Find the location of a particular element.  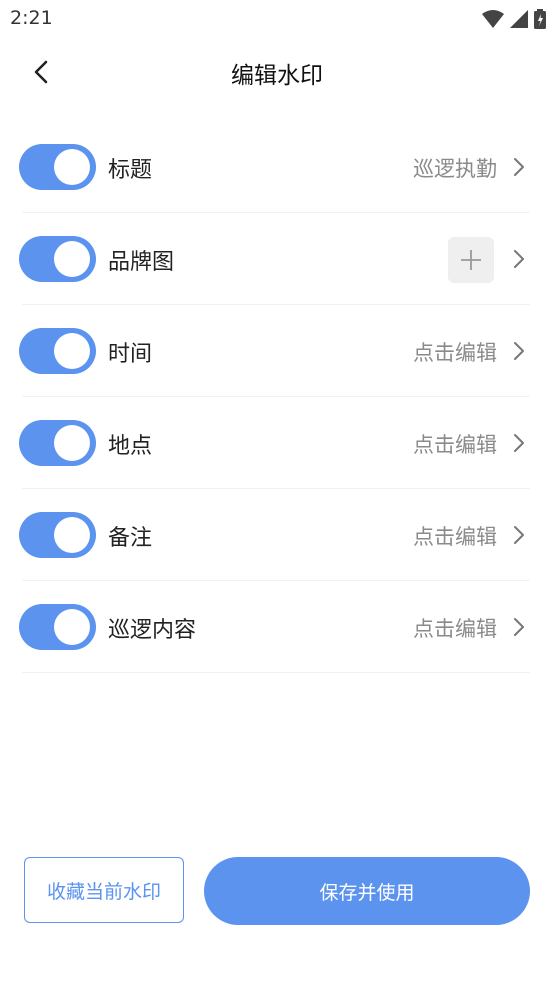

header: 编辑水印 is located at coordinates (277, 72).